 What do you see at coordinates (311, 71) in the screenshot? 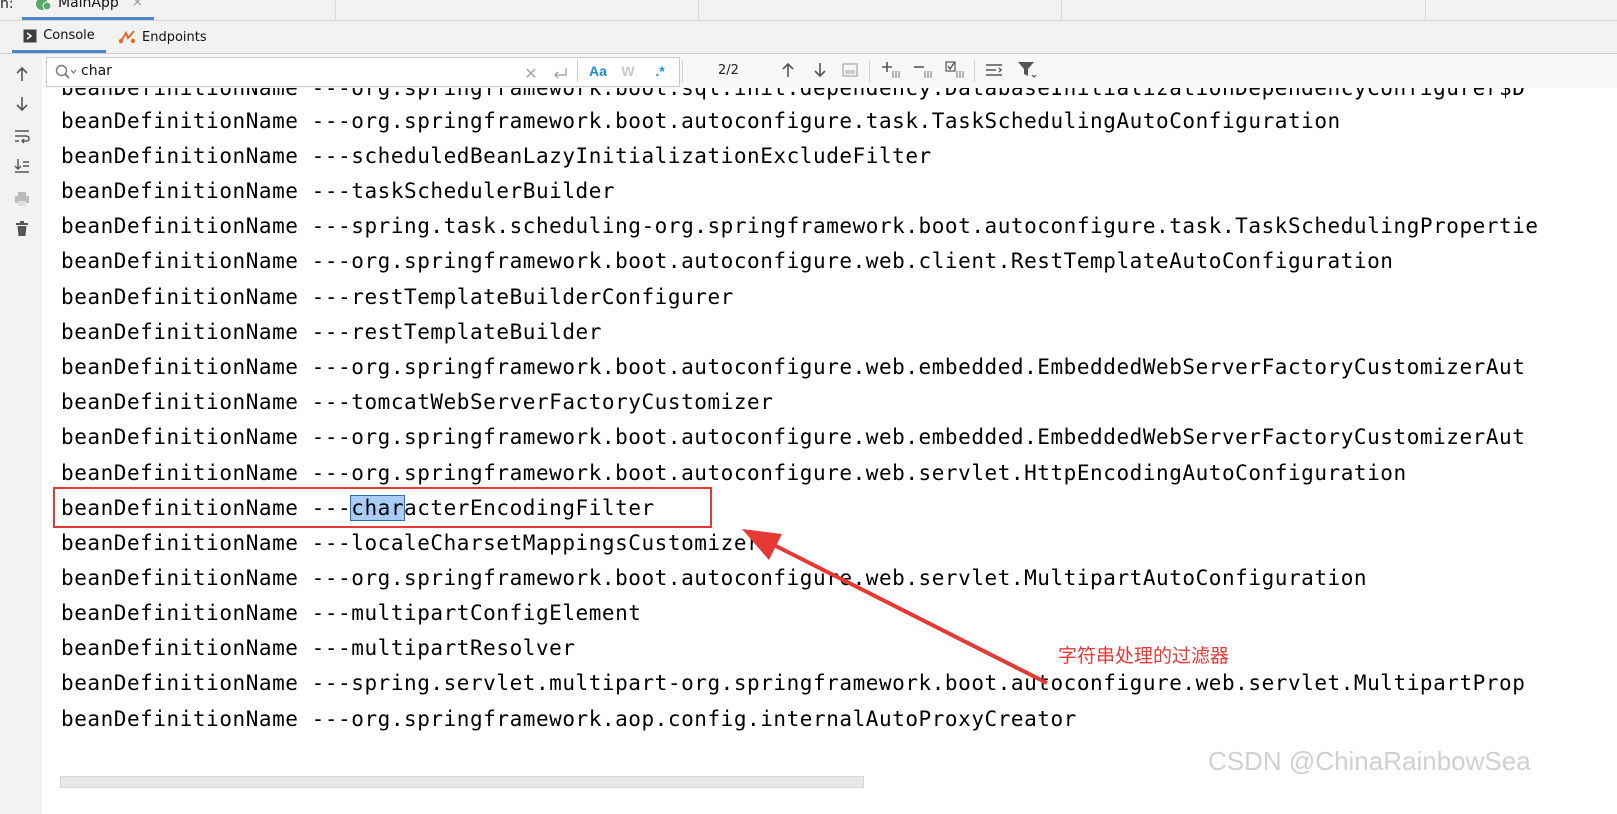
I see `search-input` at bounding box center [311, 71].